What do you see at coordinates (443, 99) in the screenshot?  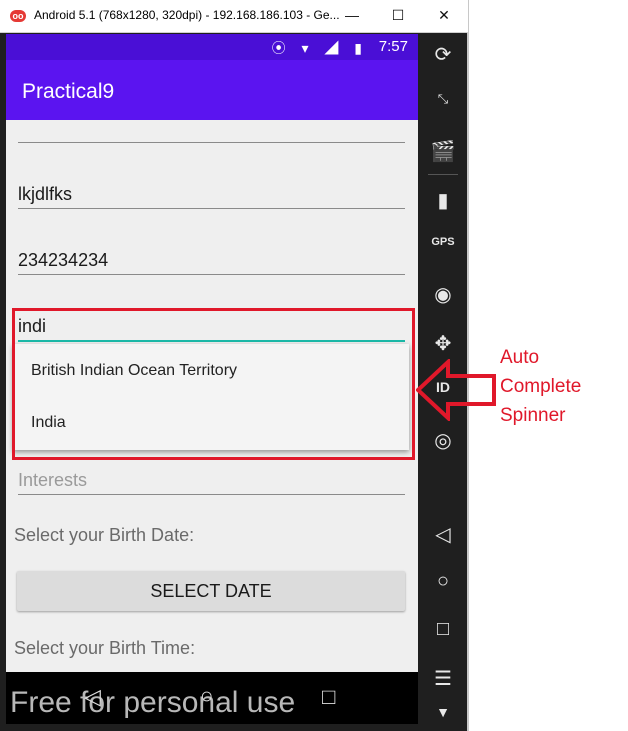 I see `scale-icon: ⤡` at bounding box center [443, 99].